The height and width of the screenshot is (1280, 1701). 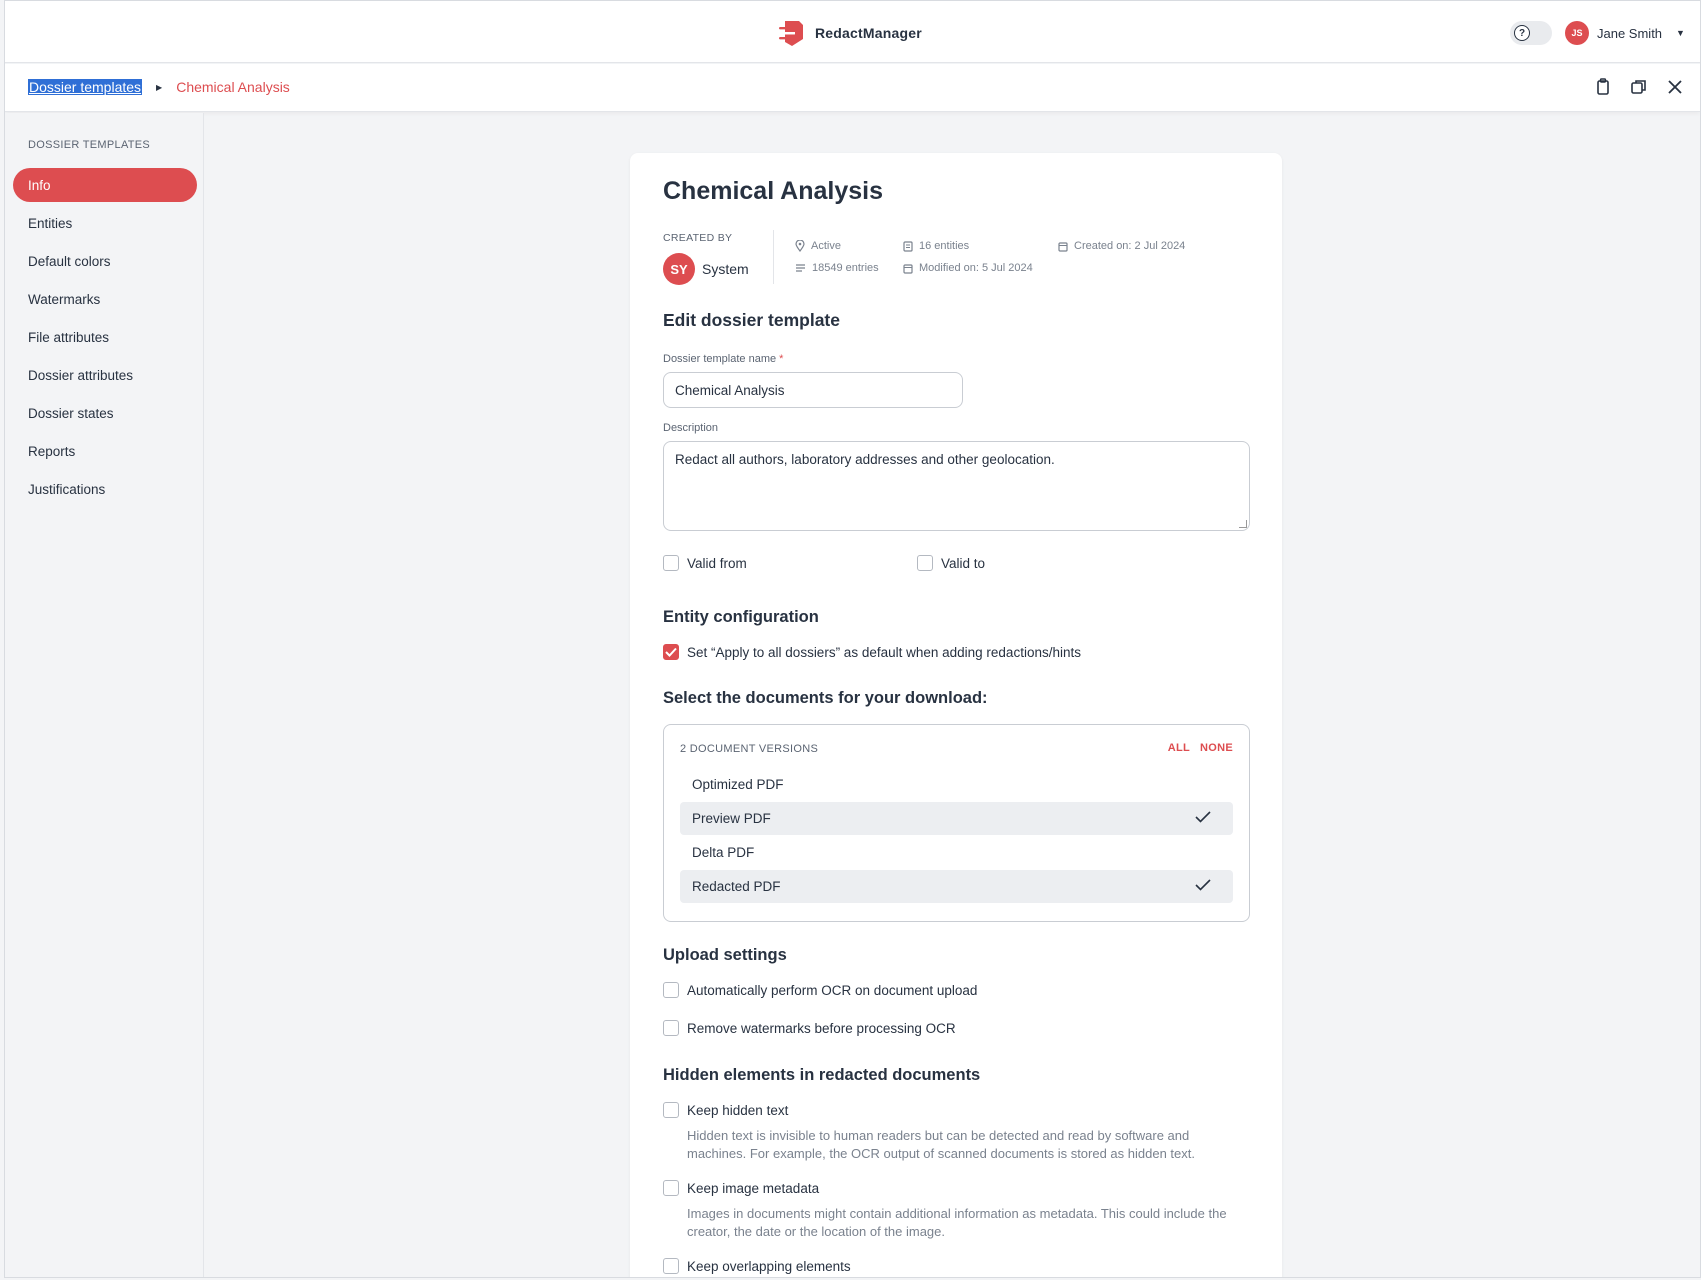 What do you see at coordinates (706, 269) in the screenshot?
I see `creator: SY System` at bounding box center [706, 269].